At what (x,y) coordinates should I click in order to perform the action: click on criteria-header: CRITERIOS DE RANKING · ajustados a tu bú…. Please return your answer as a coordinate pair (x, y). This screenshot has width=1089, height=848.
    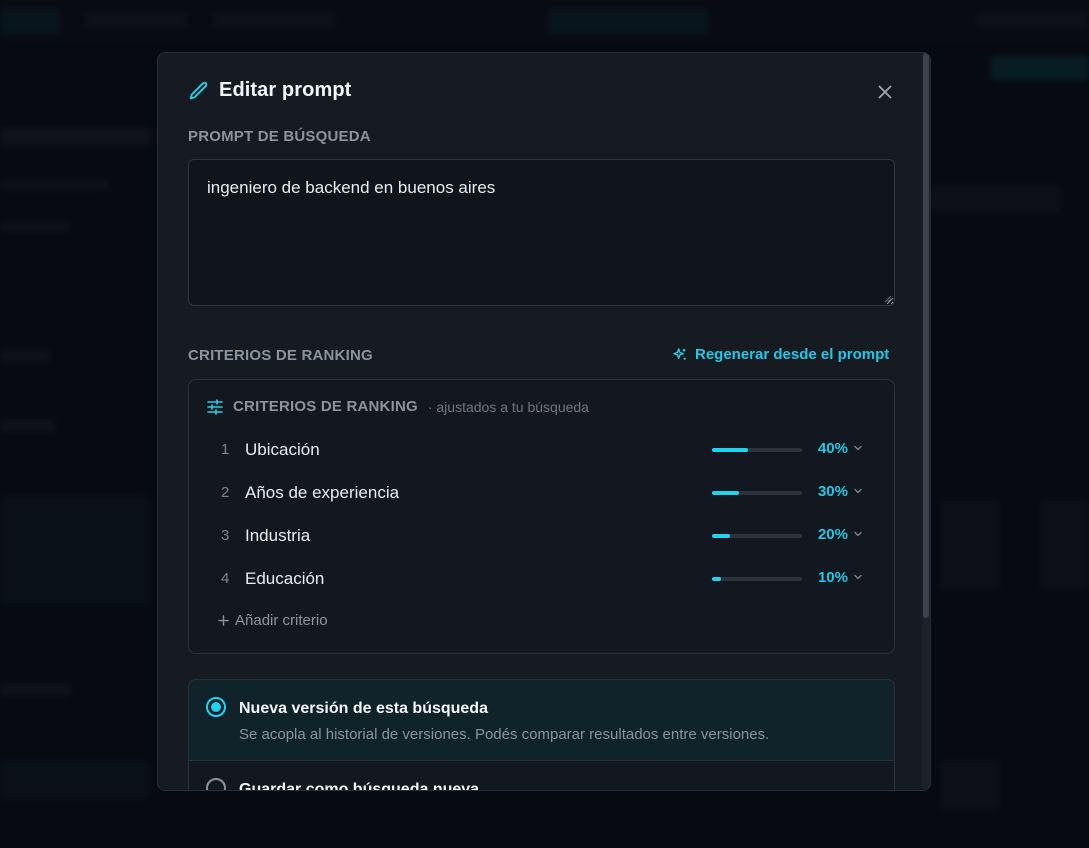
    Looking at the image, I should click on (398, 406).